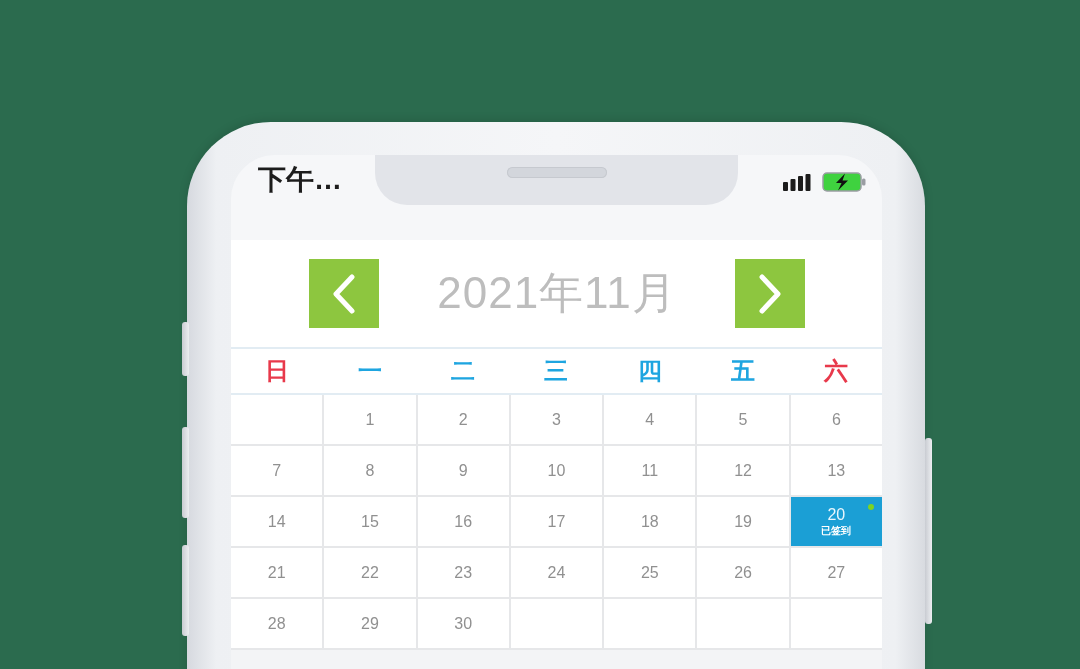  Describe the element at coordinates (836, 371) in the screenshot. I see `weekday-label: 六` at that location.